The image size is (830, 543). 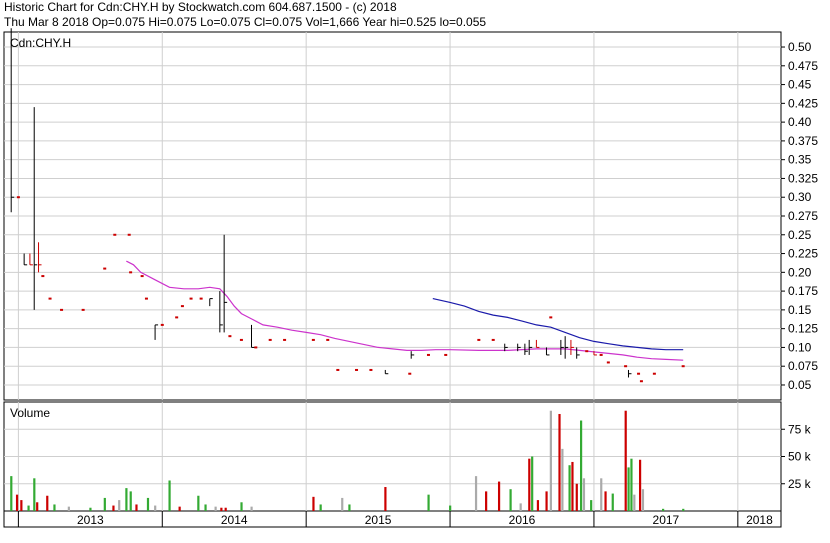 What do you see at coordinates (30, 413) in the screenshot?
I see `volume-panel-title: Volume` at bounding box center [30, 413].